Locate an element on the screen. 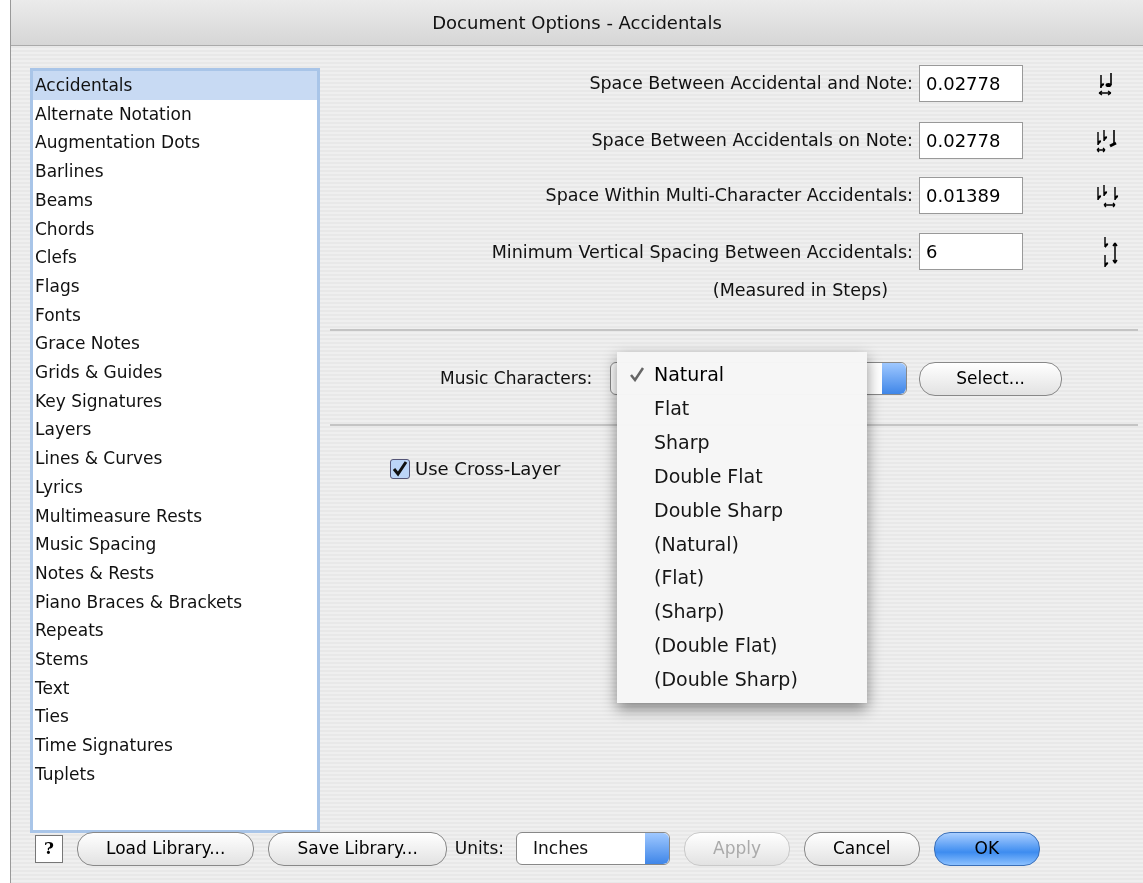 The image size is (1143, 883). sidebar-item: Grace Notes is located at coordinates (175, 344).